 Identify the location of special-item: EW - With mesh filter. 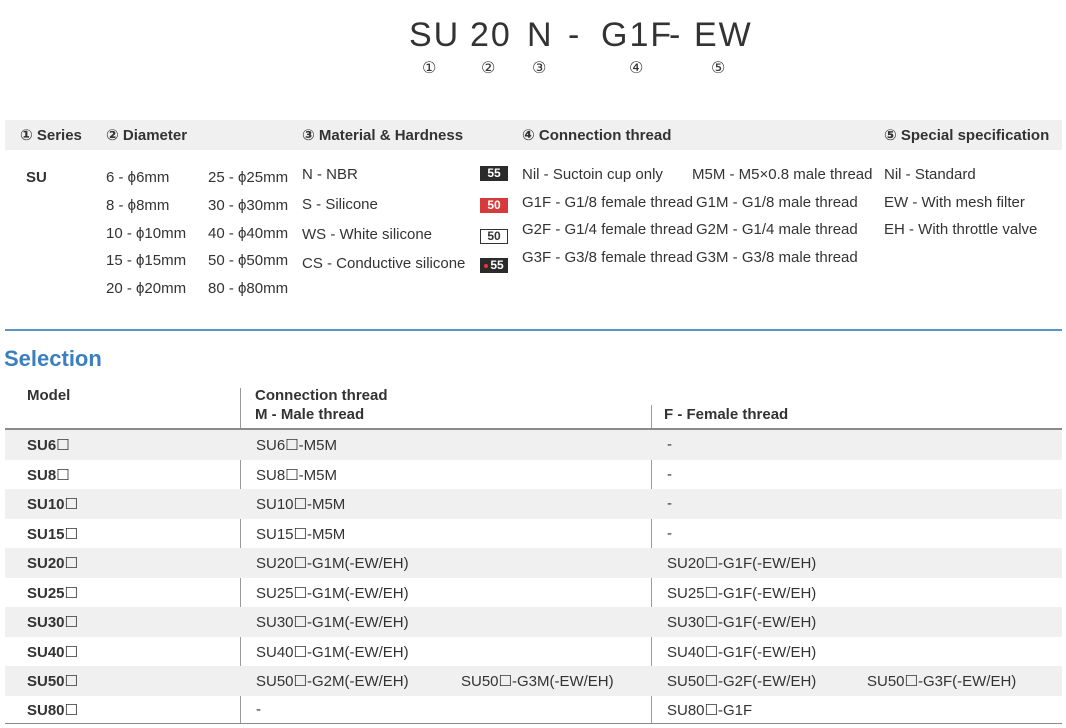
(954, 202).